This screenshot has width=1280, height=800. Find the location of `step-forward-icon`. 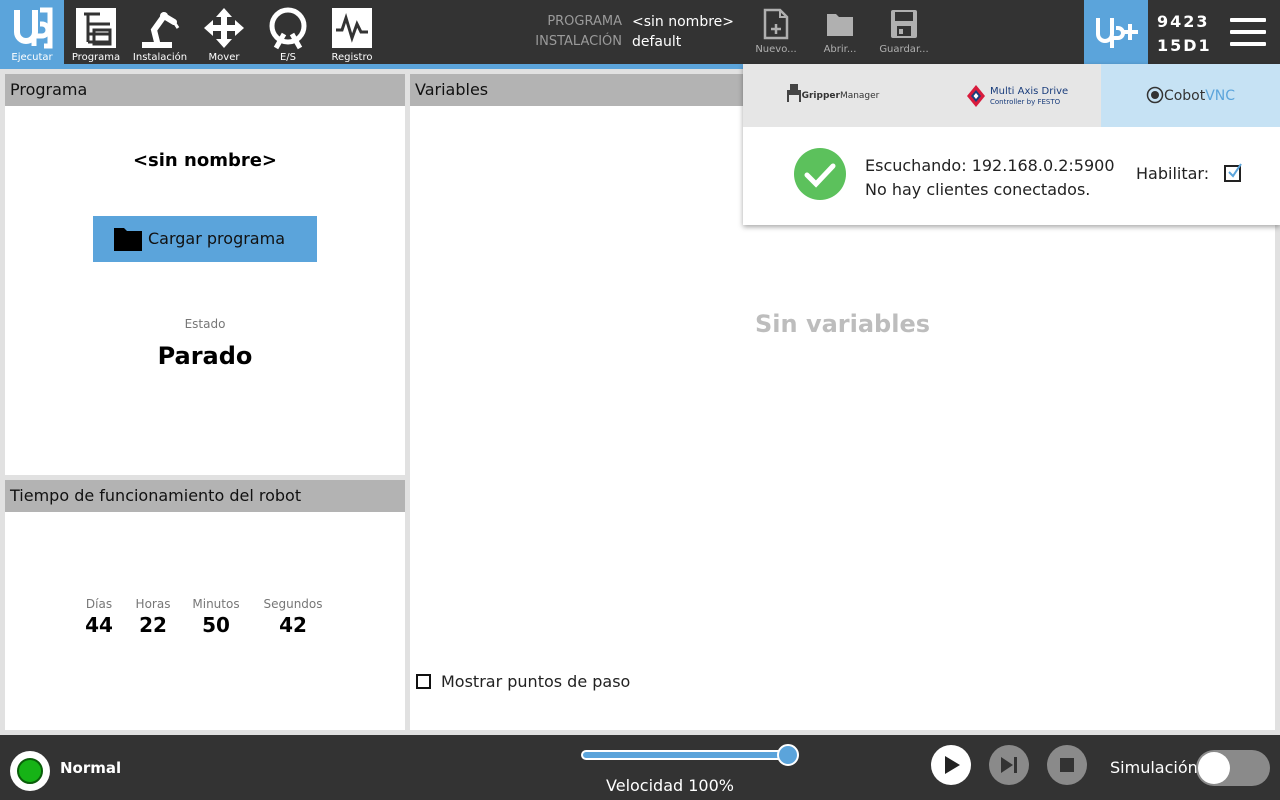

step-forward-icon is located at coordinates (1009, 765).